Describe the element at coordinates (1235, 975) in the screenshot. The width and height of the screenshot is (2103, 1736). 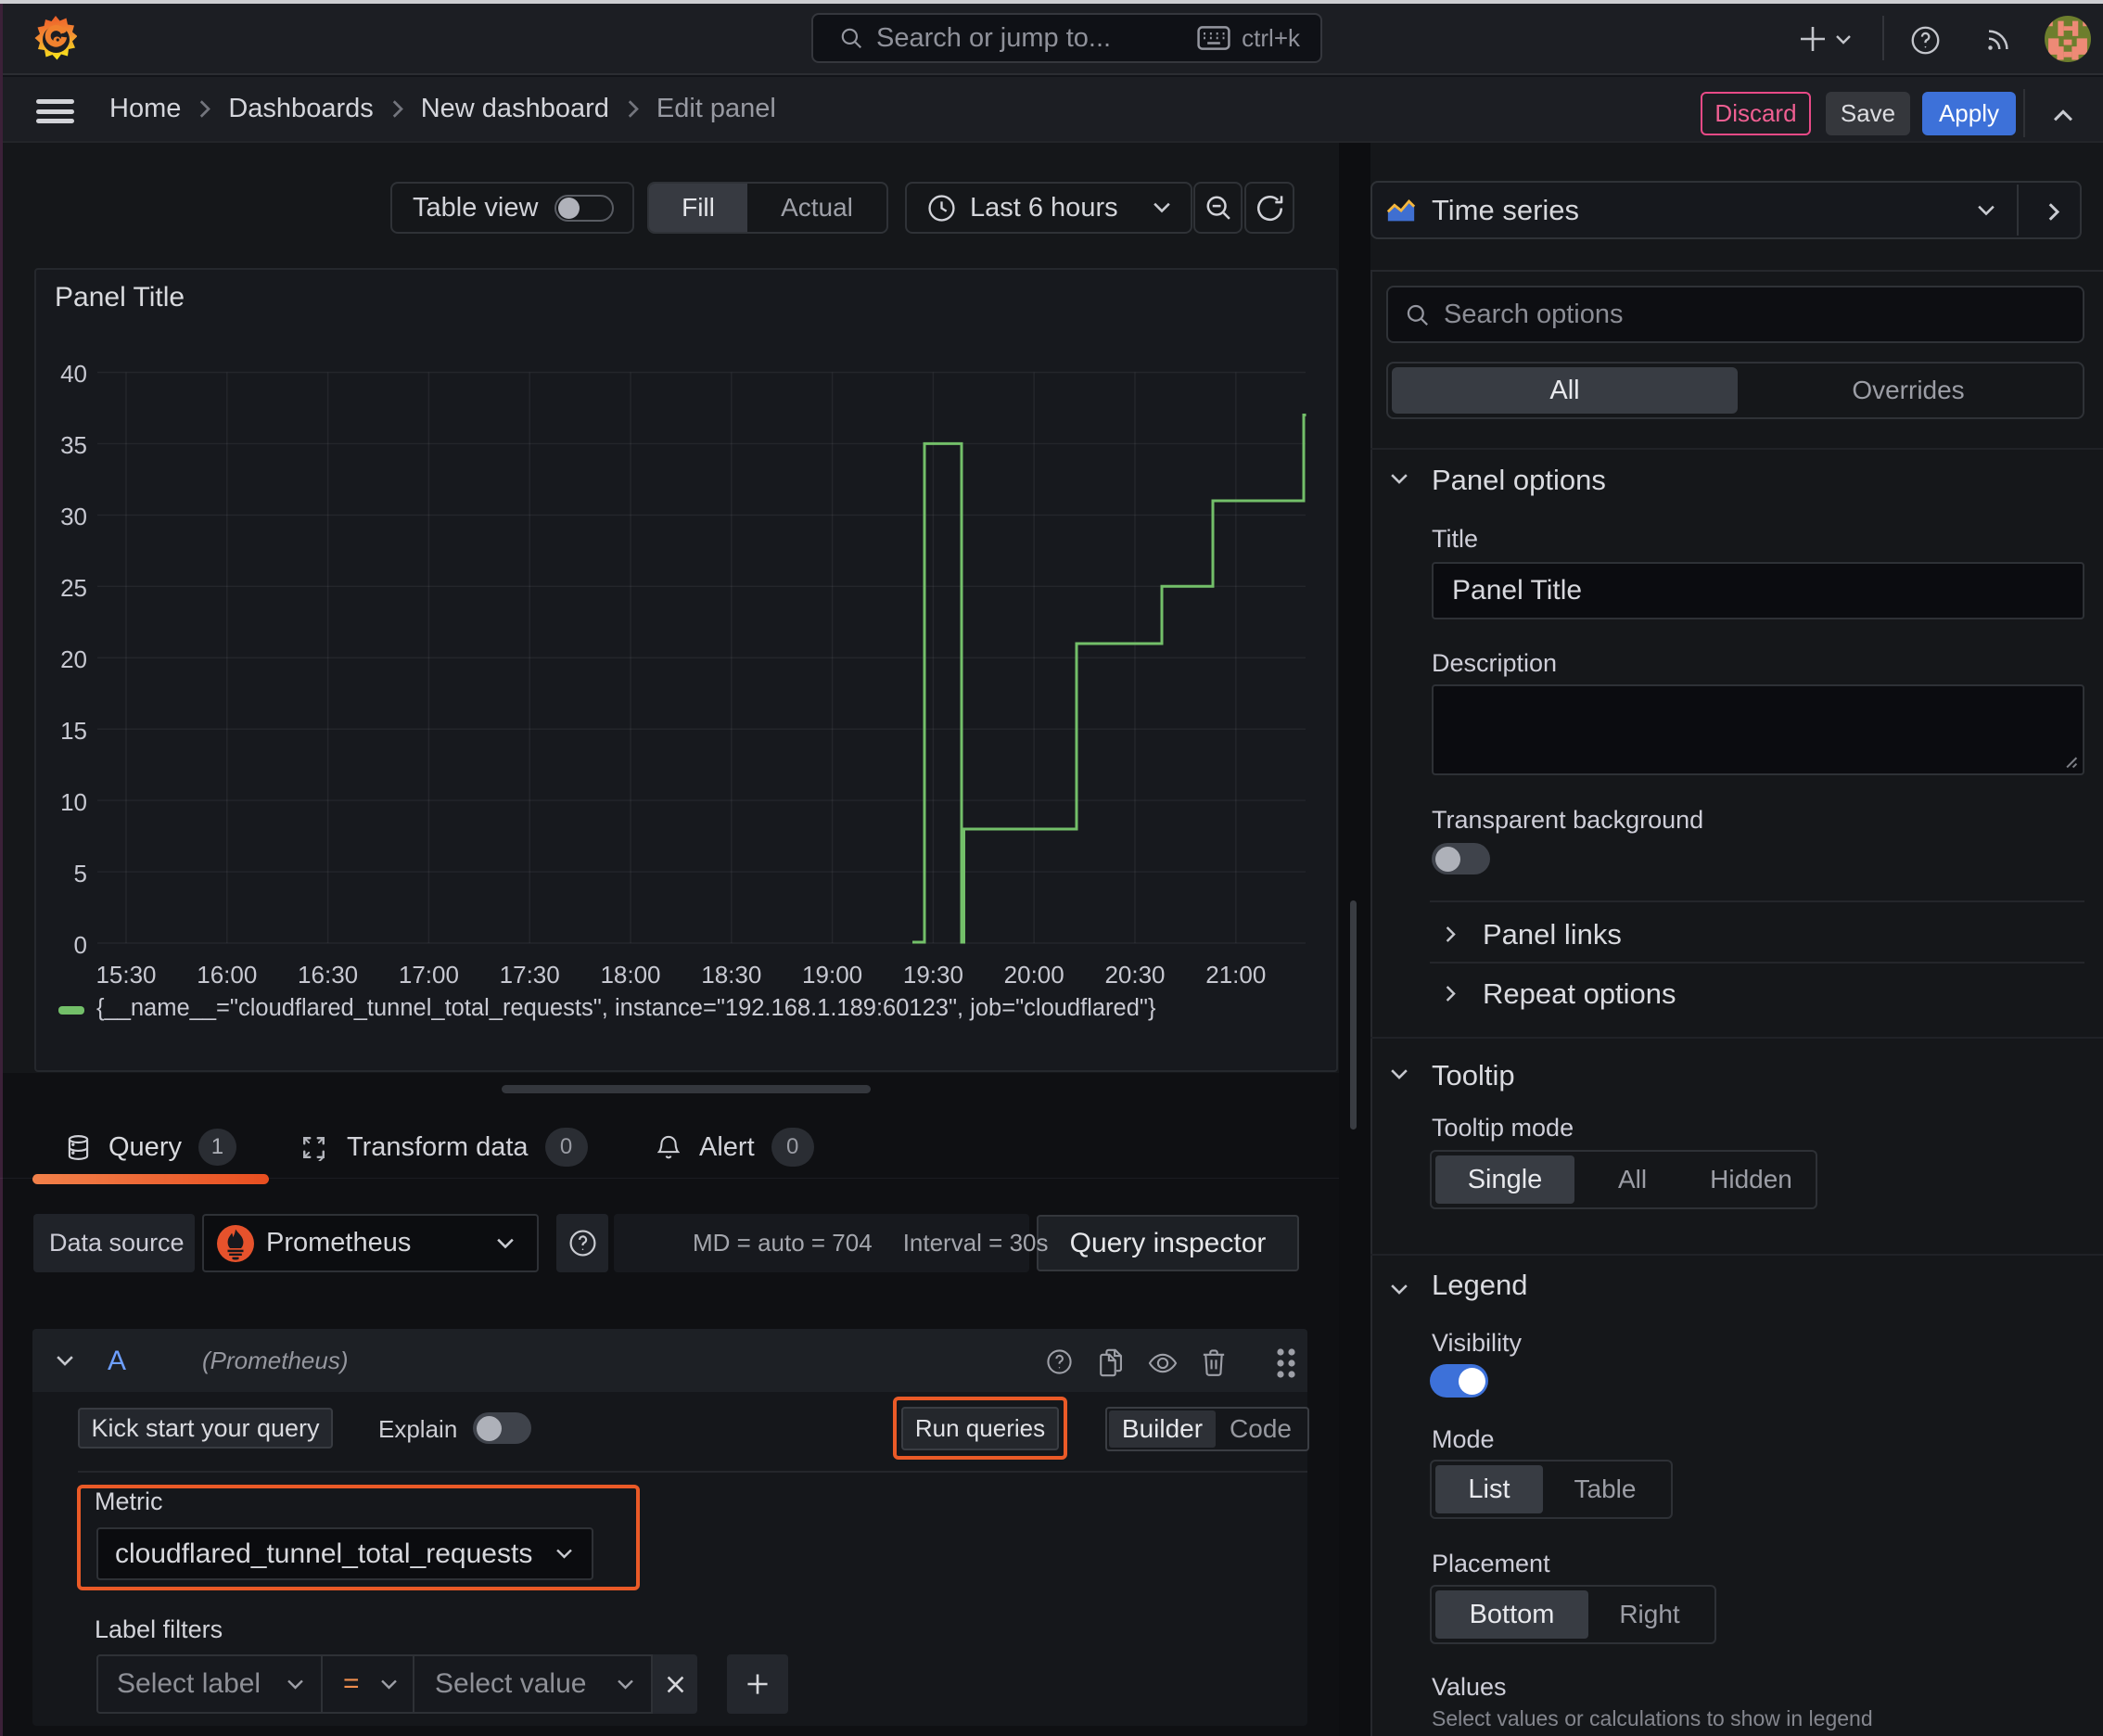
I see `svg-text: 21:00` at that location.